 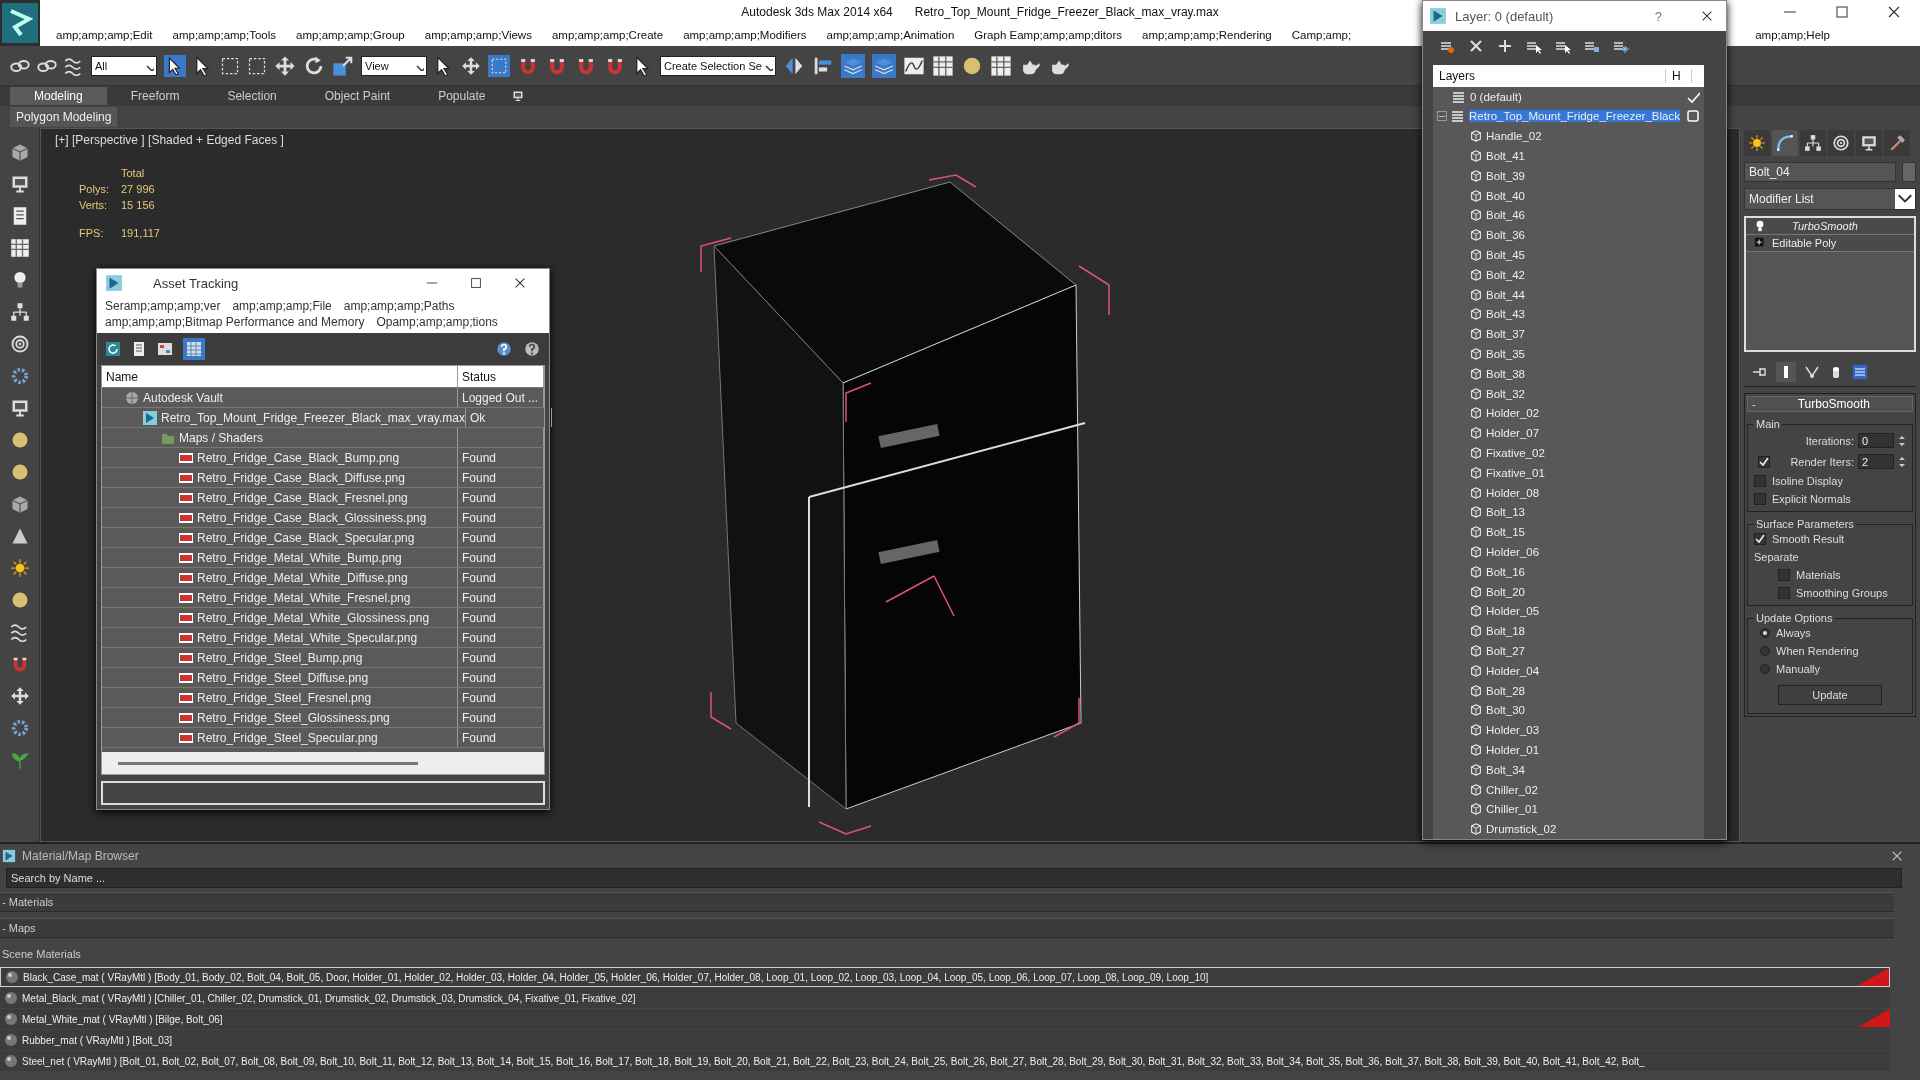 I want to click on menu-item: Seramp;amp;amp;ver, so click(x=163, y=306).